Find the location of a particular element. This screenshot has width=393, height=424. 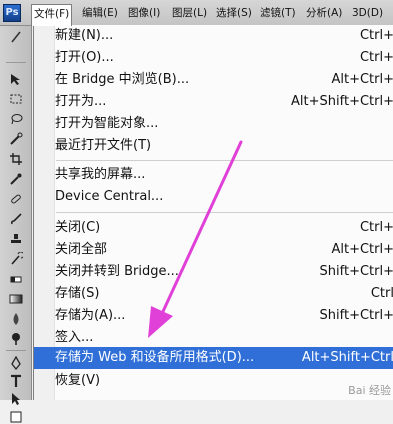

menu-analysis: 分析(A) is located at coordinates (324, 13).